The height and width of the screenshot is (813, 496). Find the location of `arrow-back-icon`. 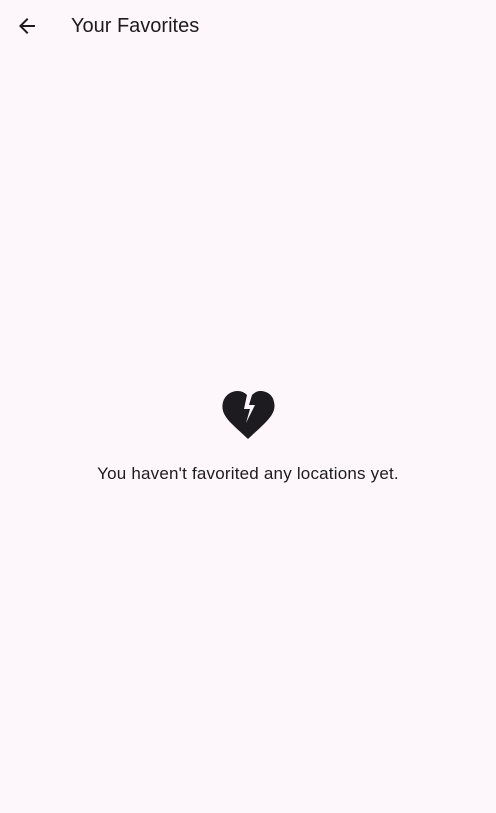

arrow-back-icon is located at coordinates (27, 26).